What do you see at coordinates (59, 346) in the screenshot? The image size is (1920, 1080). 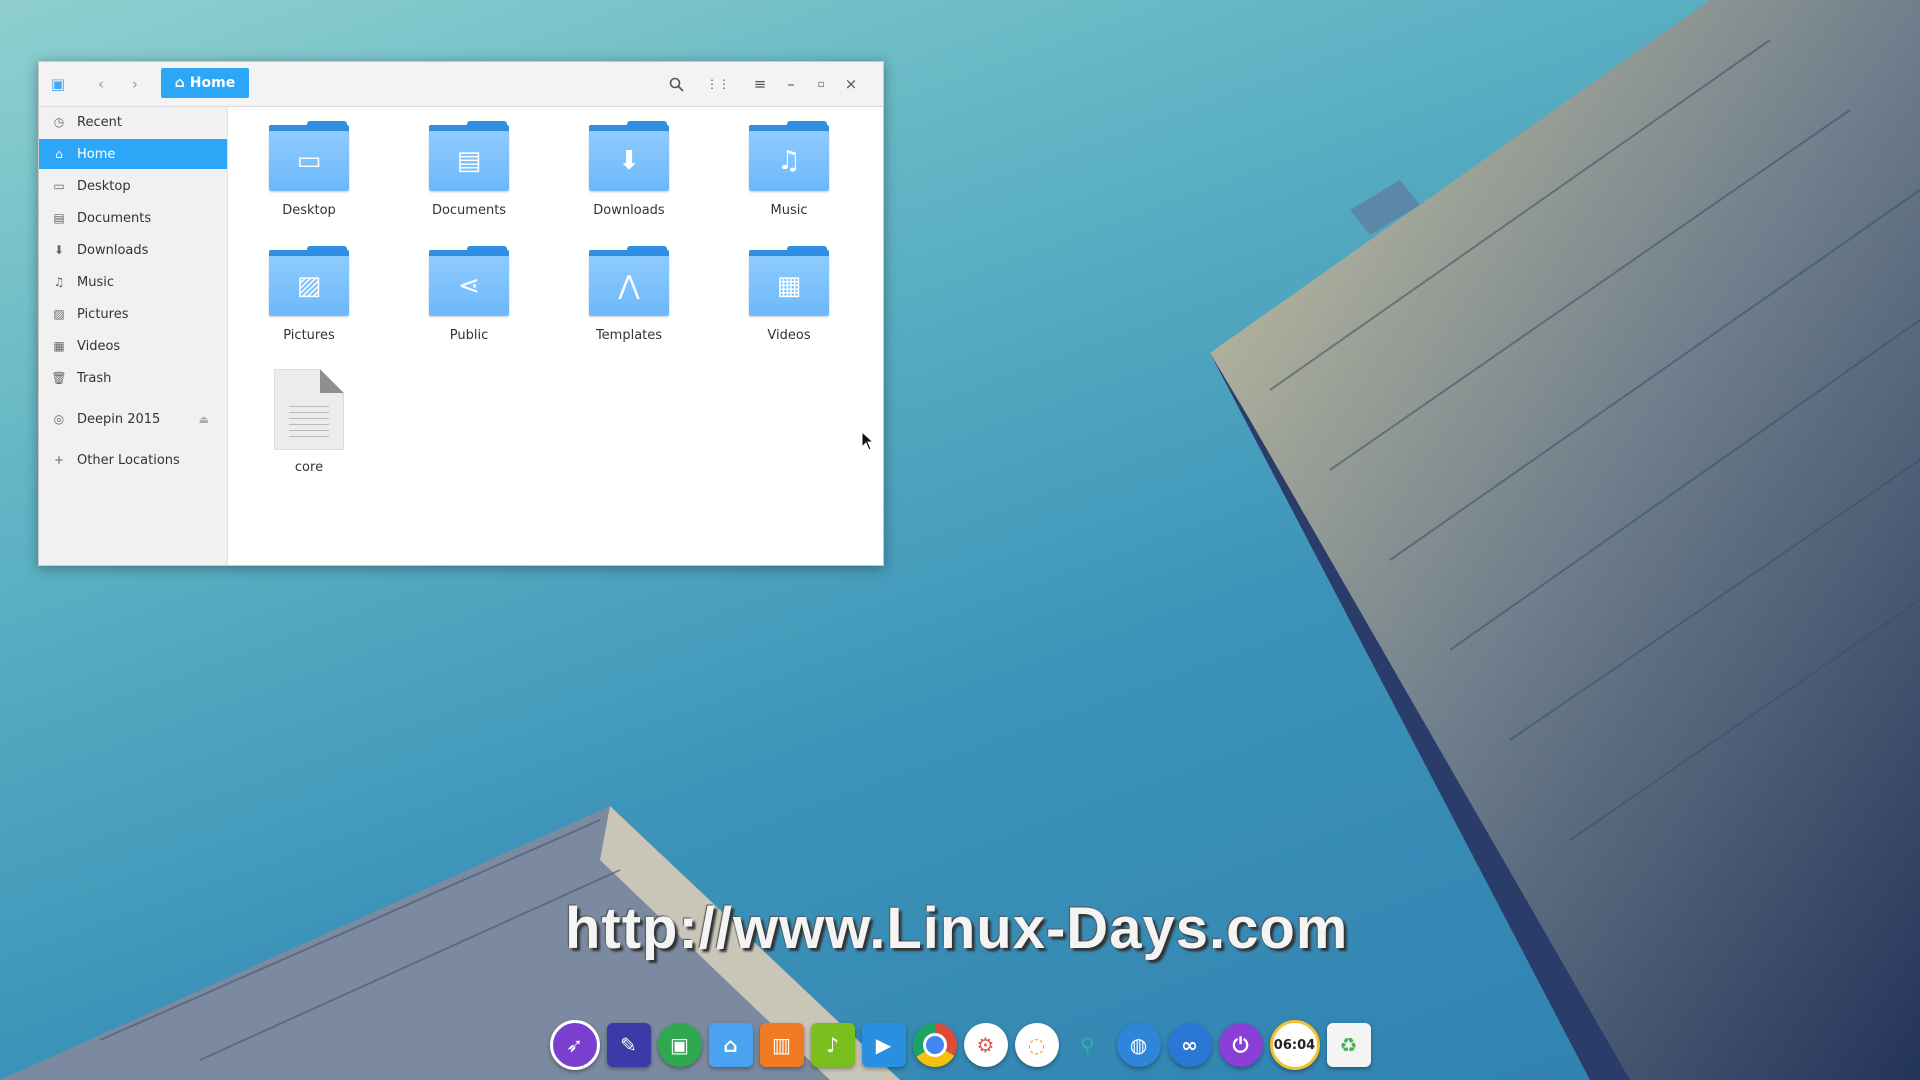 I see `video-icon: ▦` at bounding box center [59, 346].